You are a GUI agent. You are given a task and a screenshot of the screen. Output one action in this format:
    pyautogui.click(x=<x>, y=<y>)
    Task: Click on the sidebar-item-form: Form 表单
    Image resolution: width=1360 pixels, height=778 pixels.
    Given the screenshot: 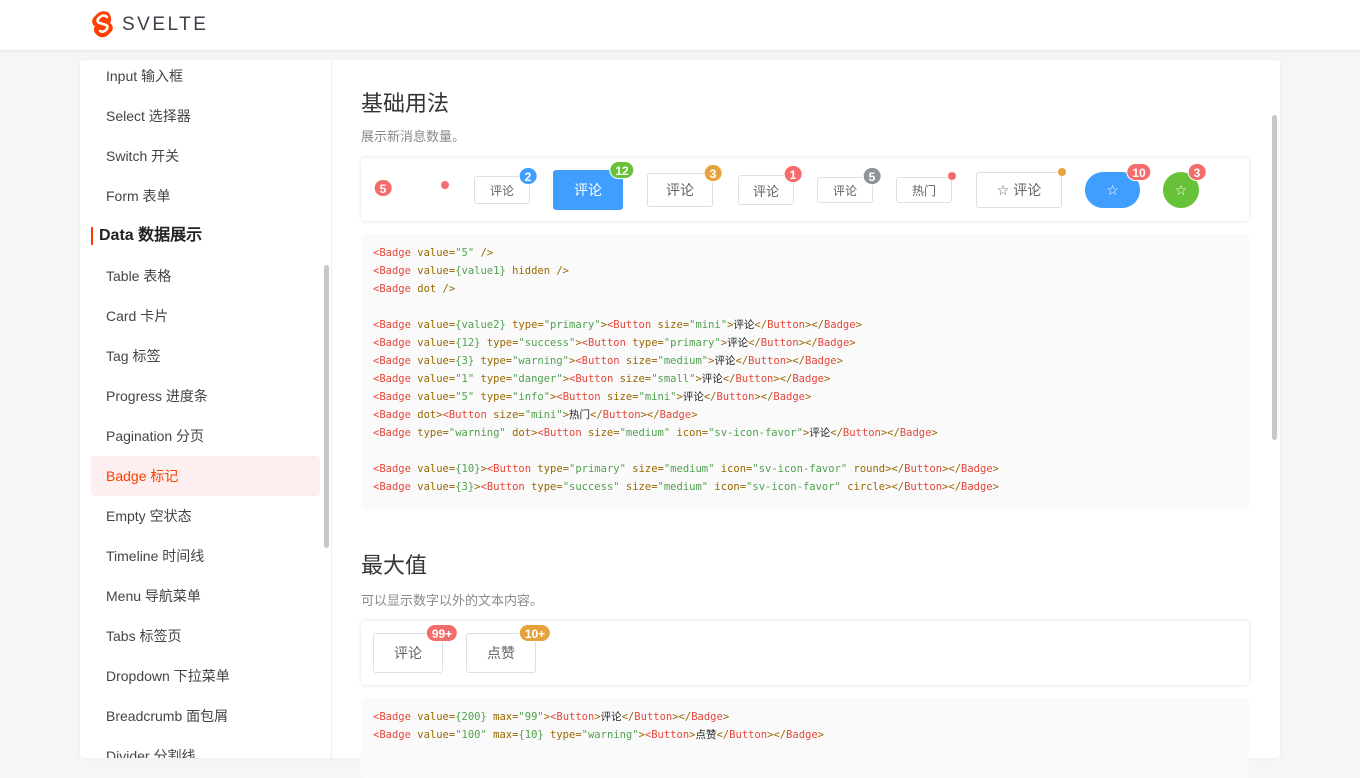 What is the action you would take?
    pyautogui.click(x=205, y=196)
    